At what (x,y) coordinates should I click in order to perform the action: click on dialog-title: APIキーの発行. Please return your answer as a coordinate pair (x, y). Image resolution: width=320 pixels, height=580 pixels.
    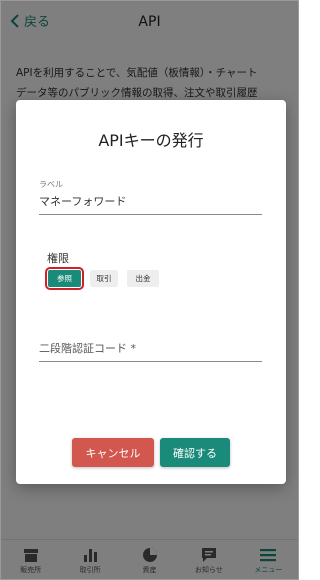
    Looking at the image, I should click on (151, 140).